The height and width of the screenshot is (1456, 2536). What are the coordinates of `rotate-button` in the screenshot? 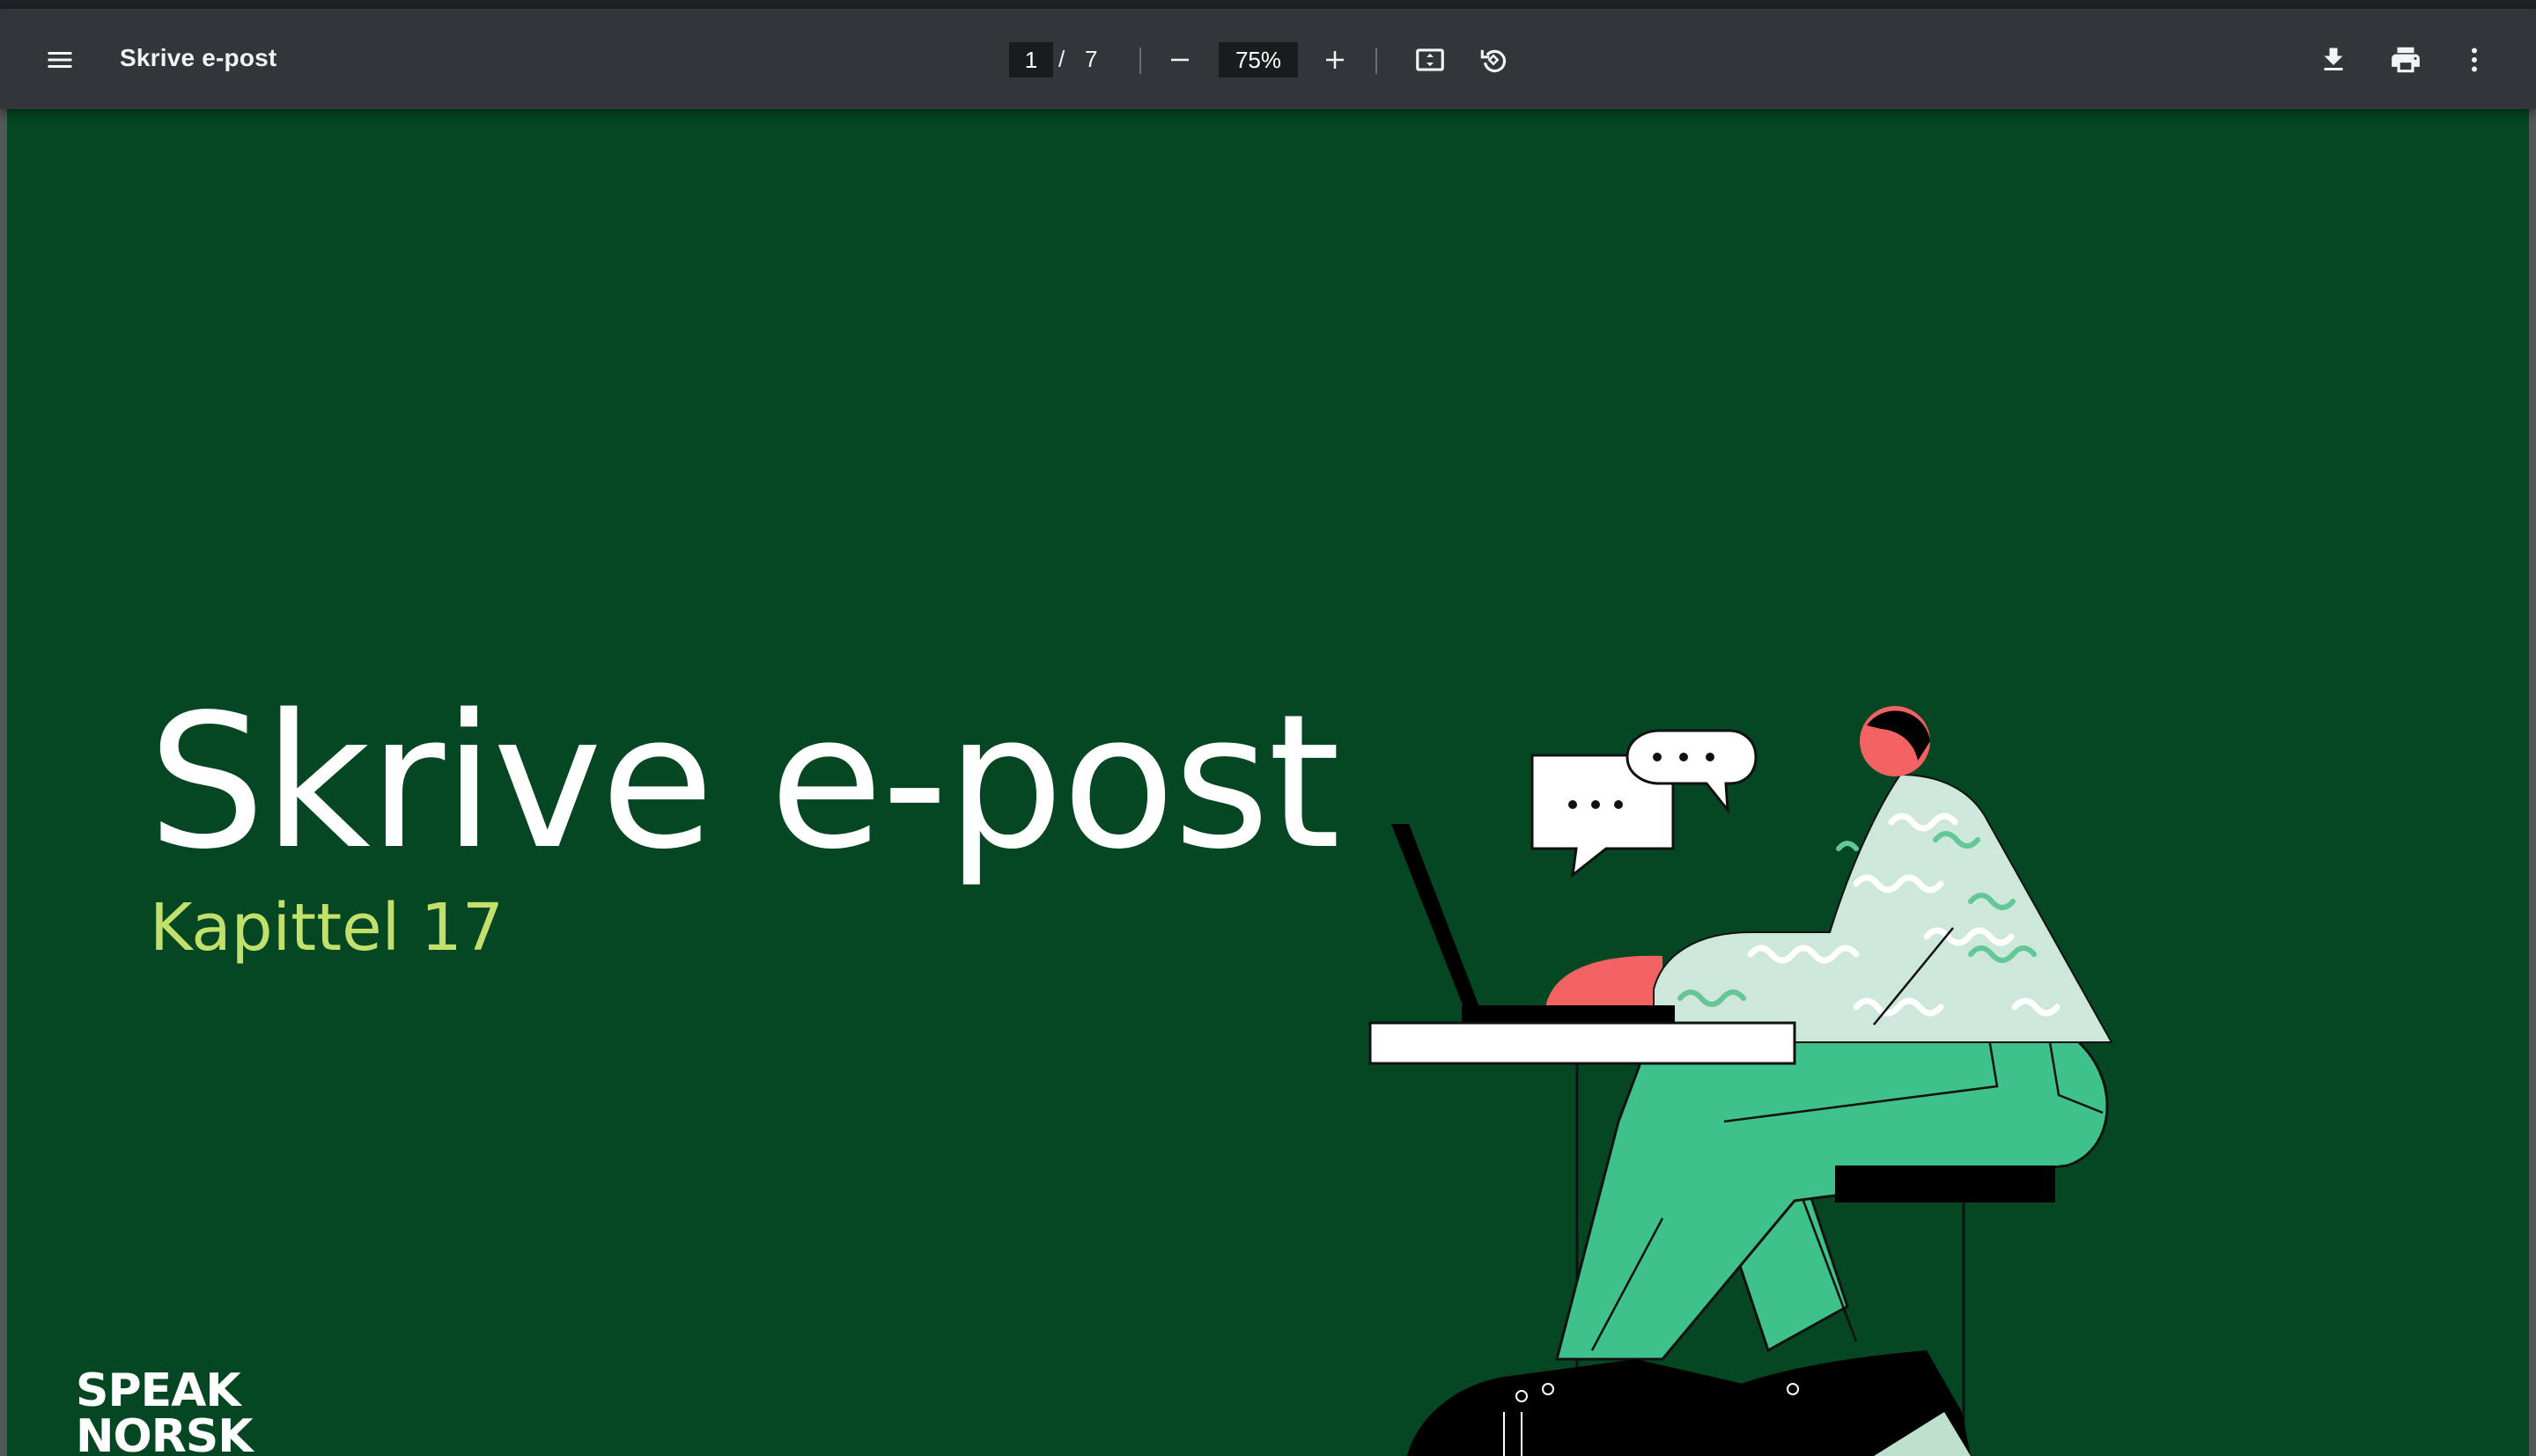 It's located at (1493, 60).